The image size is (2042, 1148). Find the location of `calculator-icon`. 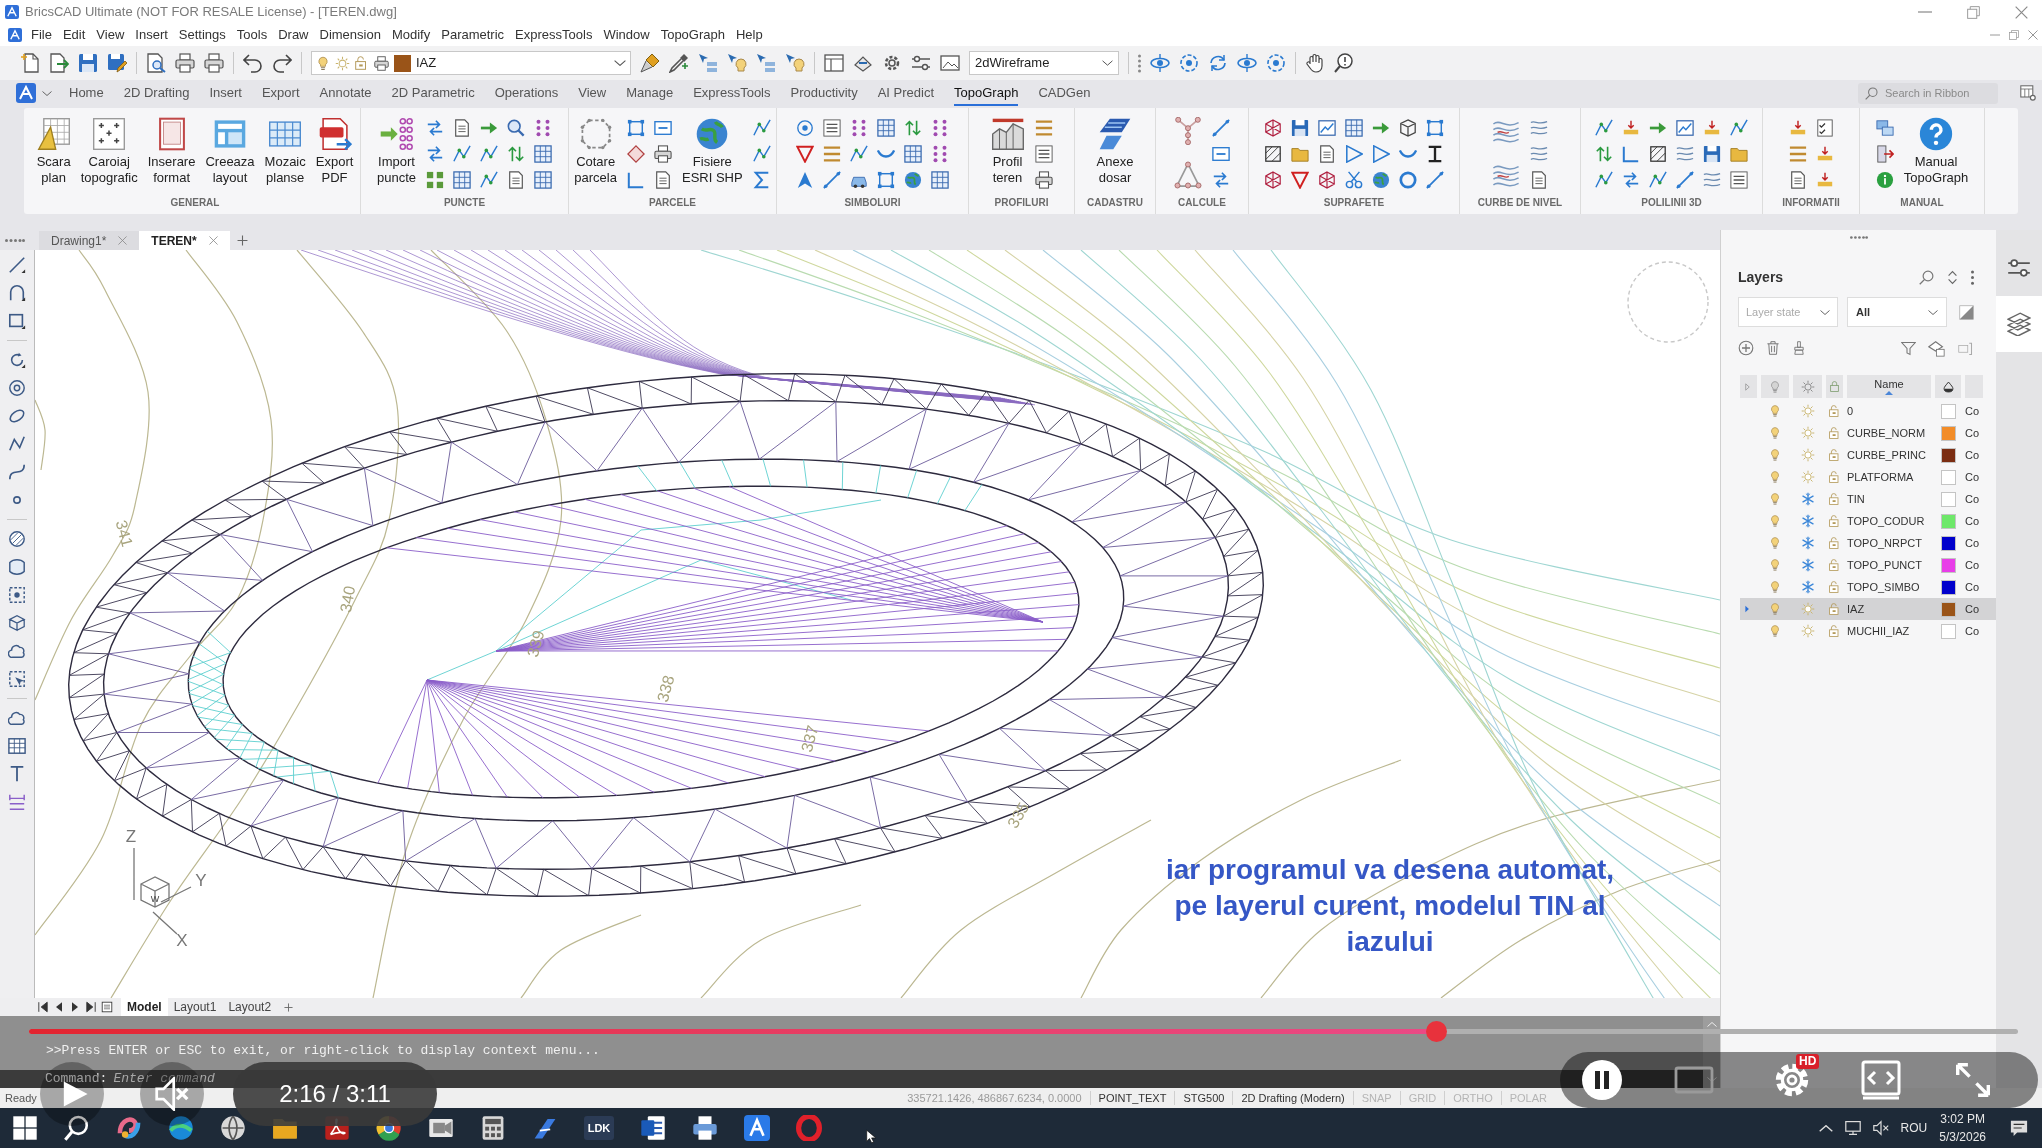

calculator-icon is located at coordinates (493, 1128).